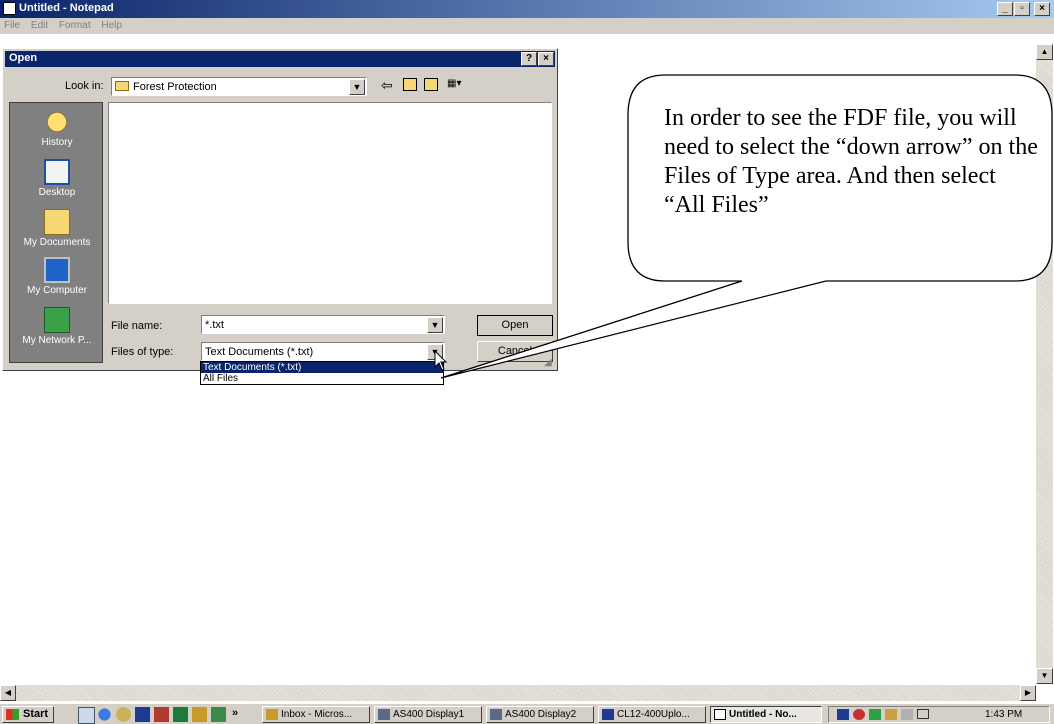 The image size is (1054, 724). I want to click on taskbar-button-as400-display1: AS400 Display1, so click(428, 714).